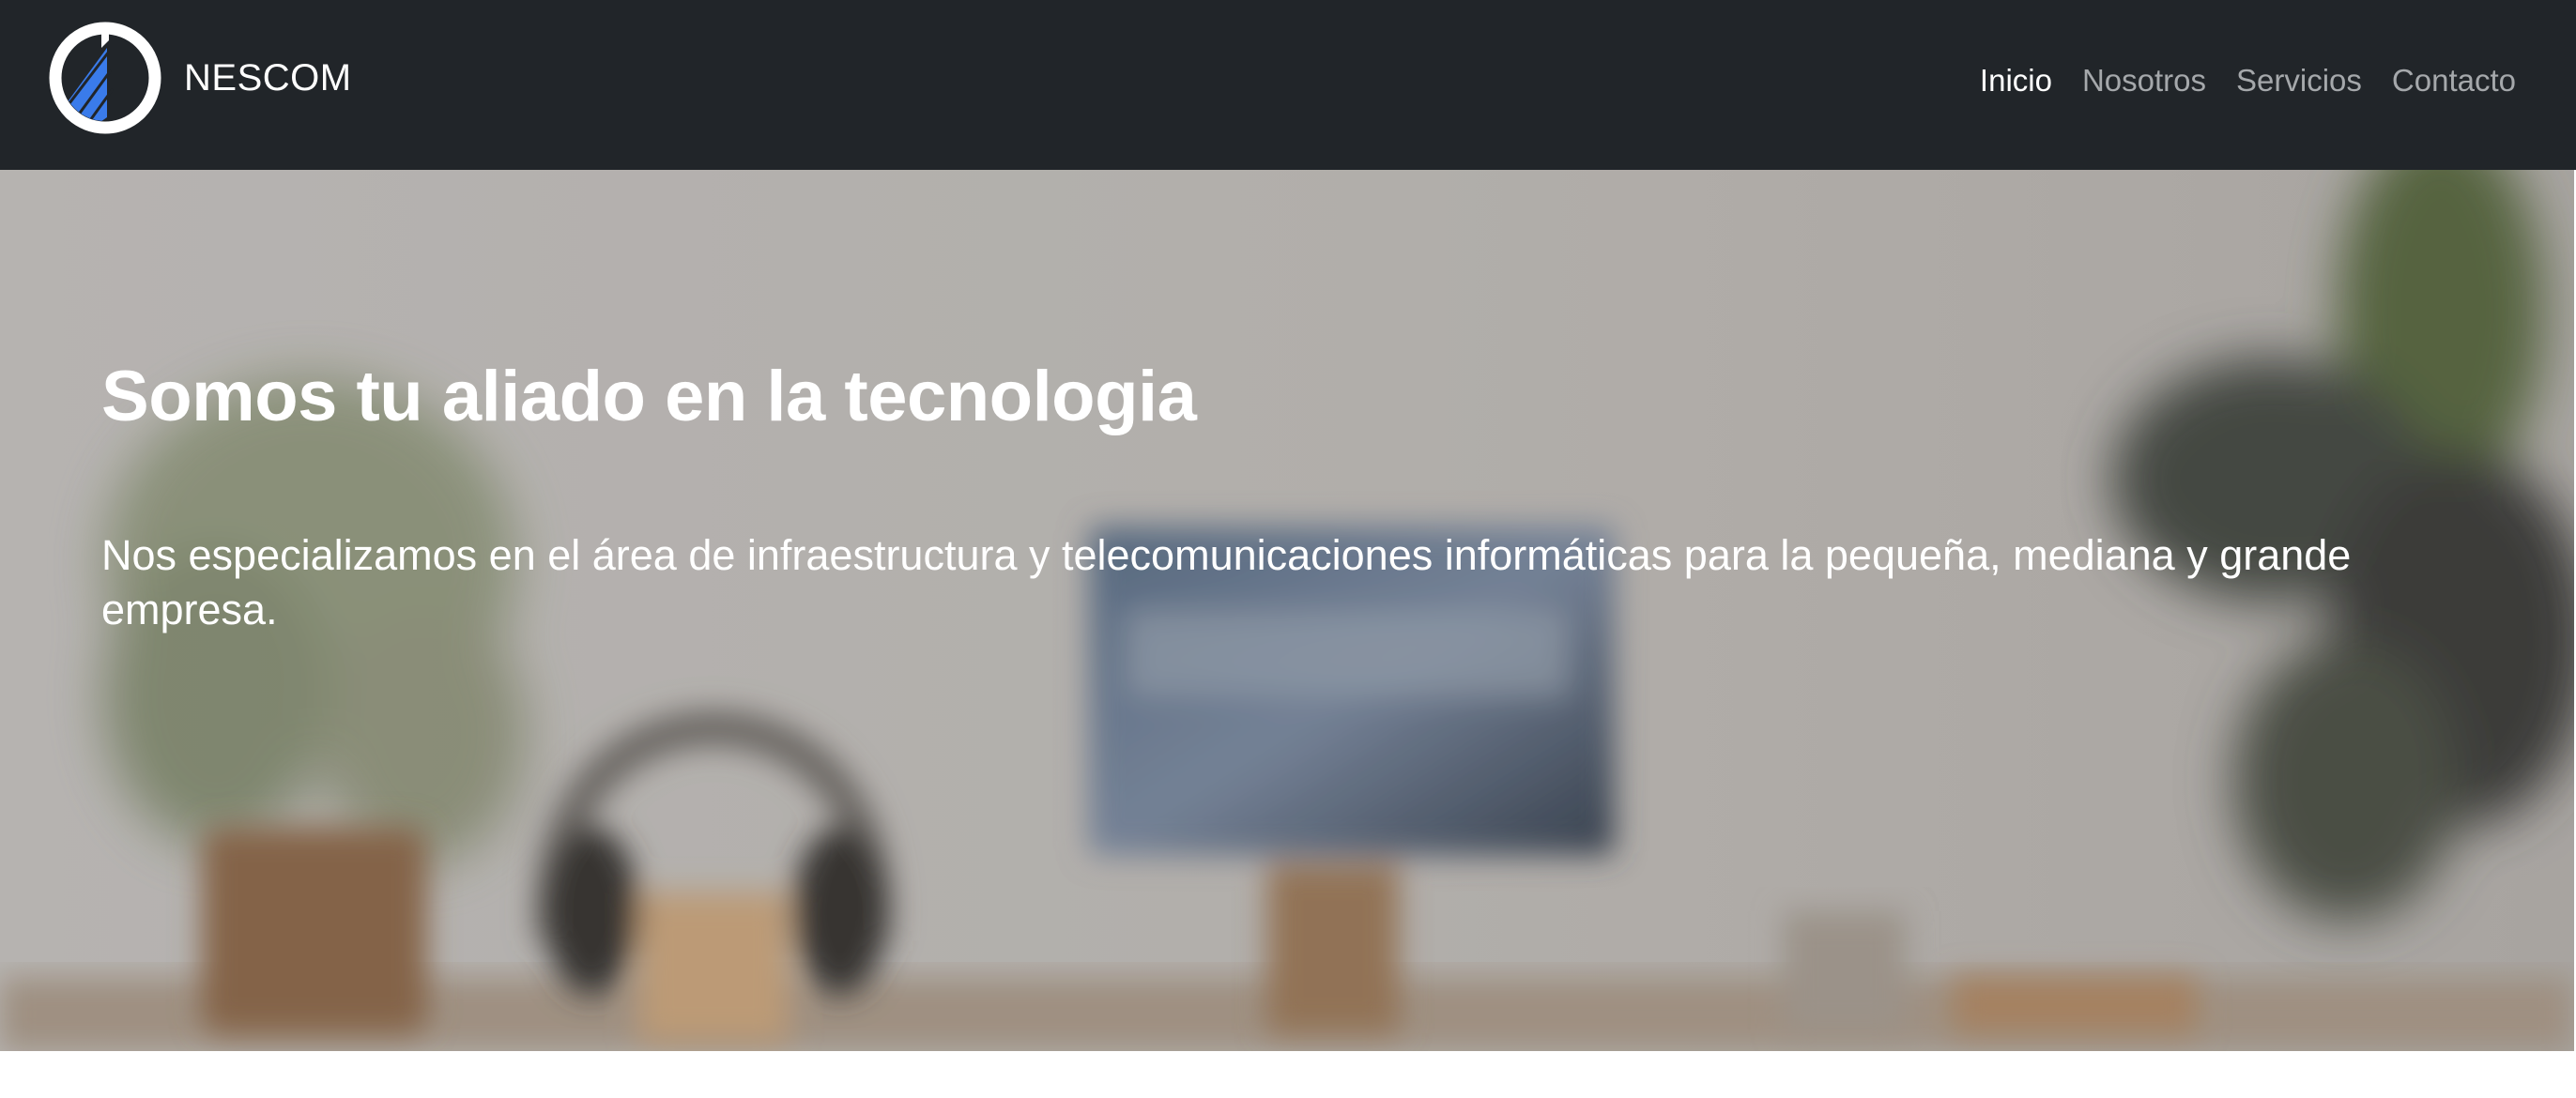  What do you see at coordinates (2144, 80) in the screenshot?
I see `nav-link-nosotros: Nosotros` at bounding box center [2144, 80].